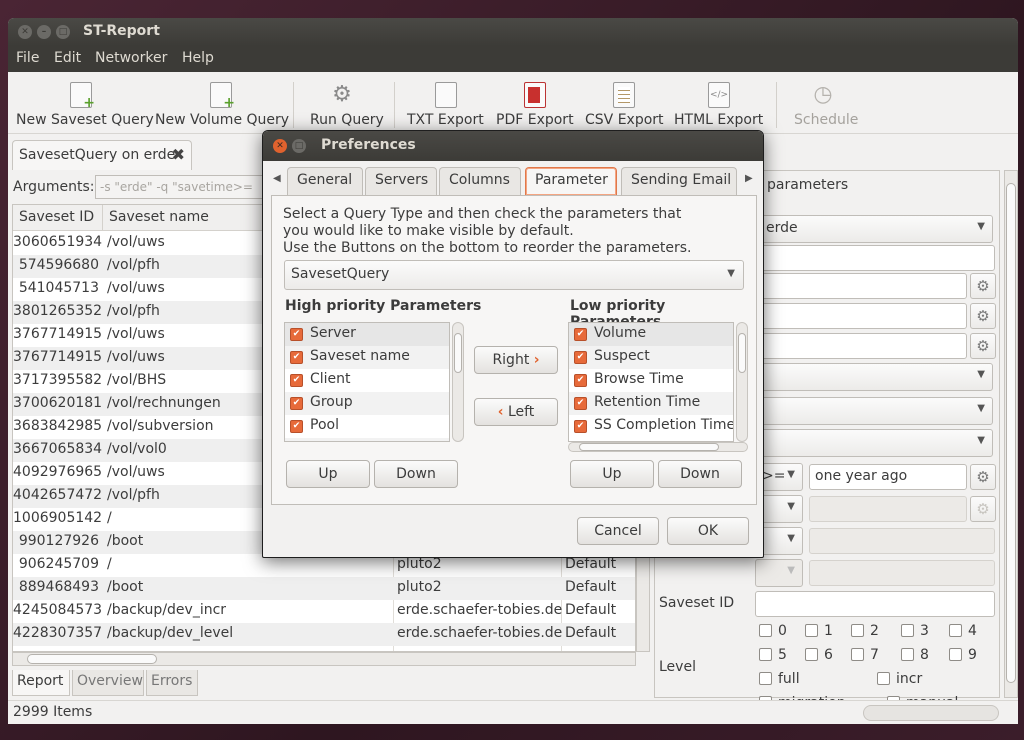  What do you see at coordinates (367, 334) in the screenshot?
I see `parameter-list-item: ✔ Server` at bounding box center [367, 334].